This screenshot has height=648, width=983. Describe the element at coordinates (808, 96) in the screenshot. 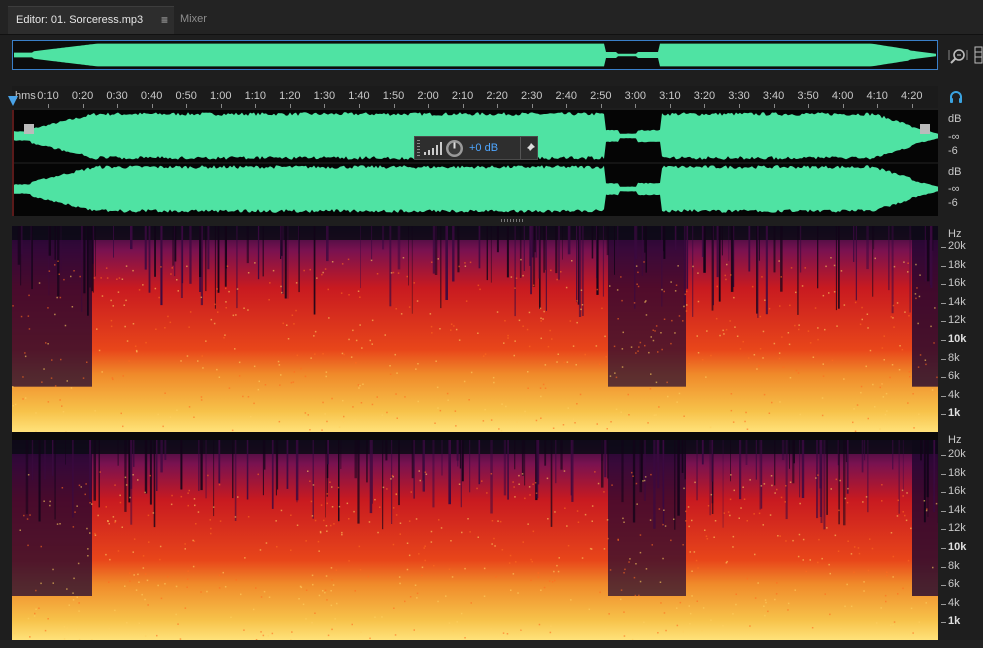

I see `ruler-tick-label: 3:50` at that location.